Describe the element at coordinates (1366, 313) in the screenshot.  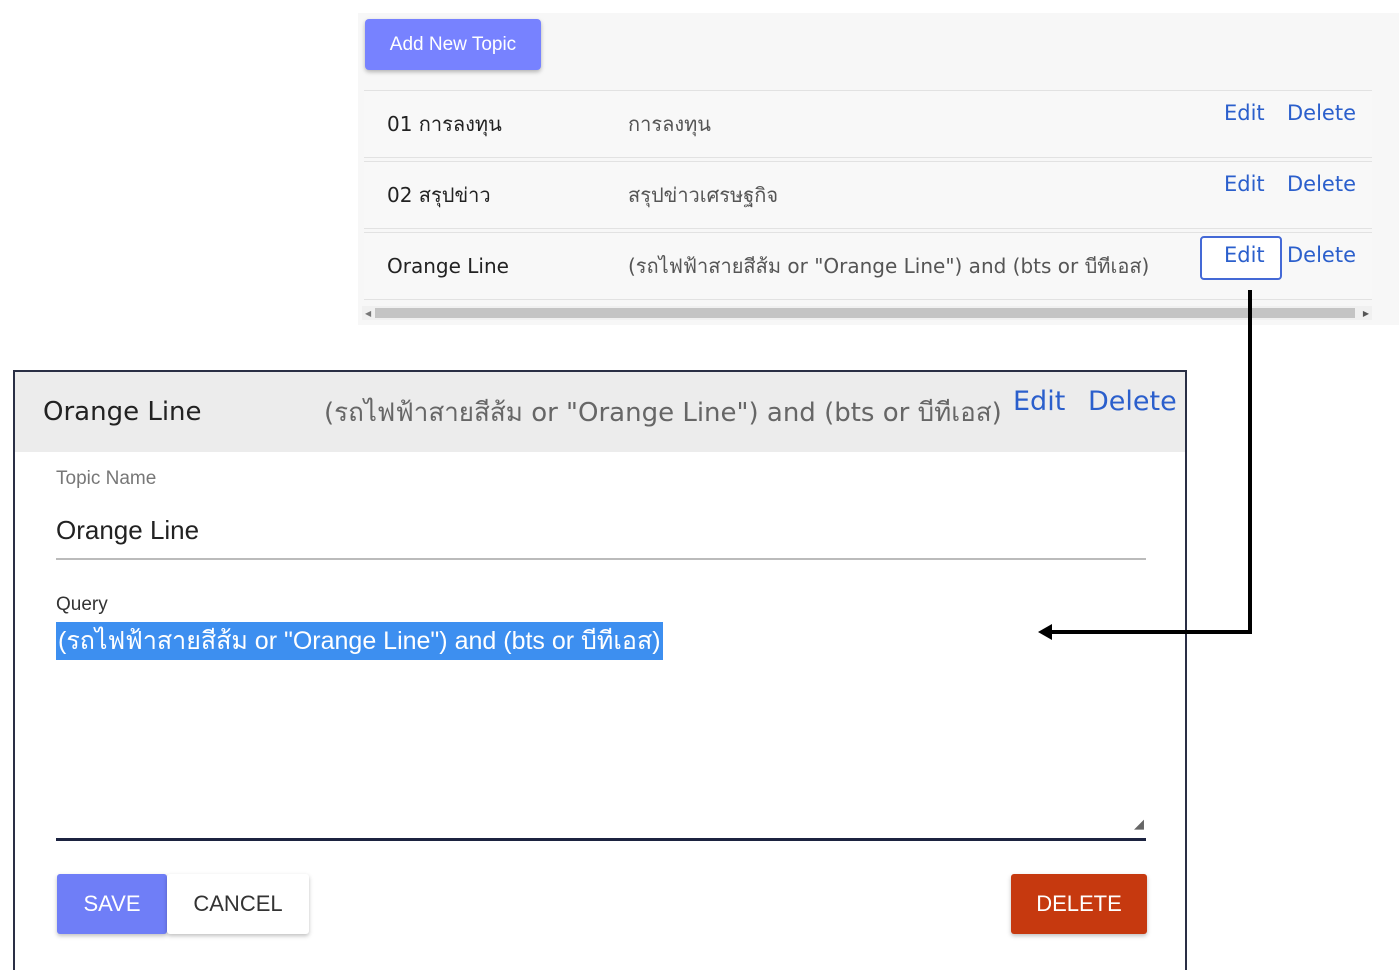
I see `scroll-right-icon: ▶` at that location.